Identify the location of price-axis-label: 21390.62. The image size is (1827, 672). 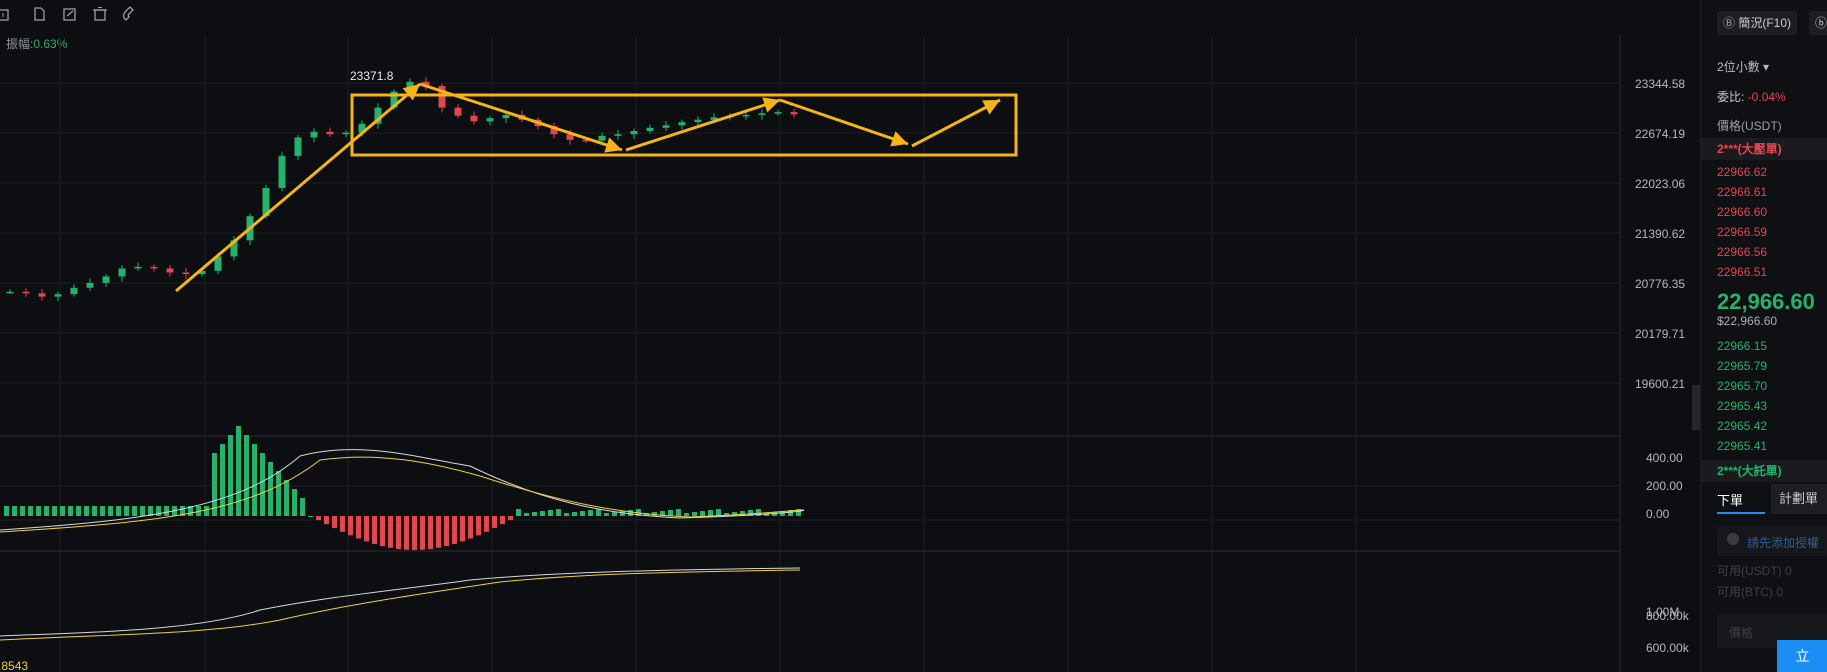
(1660, 234).